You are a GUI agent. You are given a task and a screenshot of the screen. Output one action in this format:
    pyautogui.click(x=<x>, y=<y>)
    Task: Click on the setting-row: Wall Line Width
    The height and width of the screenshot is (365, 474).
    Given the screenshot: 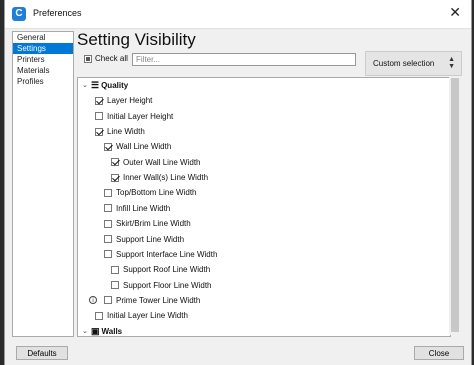 What is the action you would take?
    pyautogui.click(x=264, y=146)
    